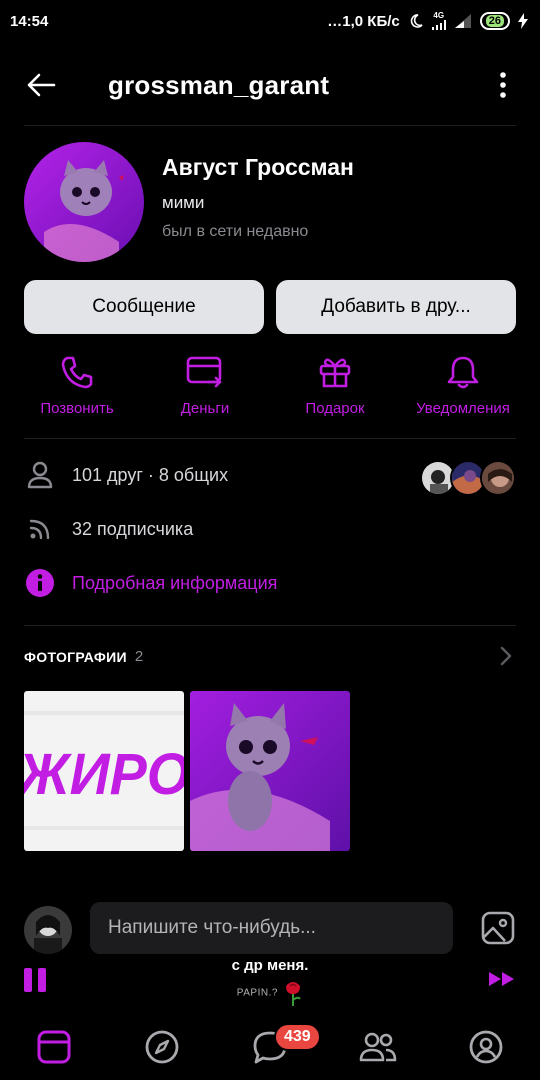  I want to click on users-icon, so click(378, 1046).